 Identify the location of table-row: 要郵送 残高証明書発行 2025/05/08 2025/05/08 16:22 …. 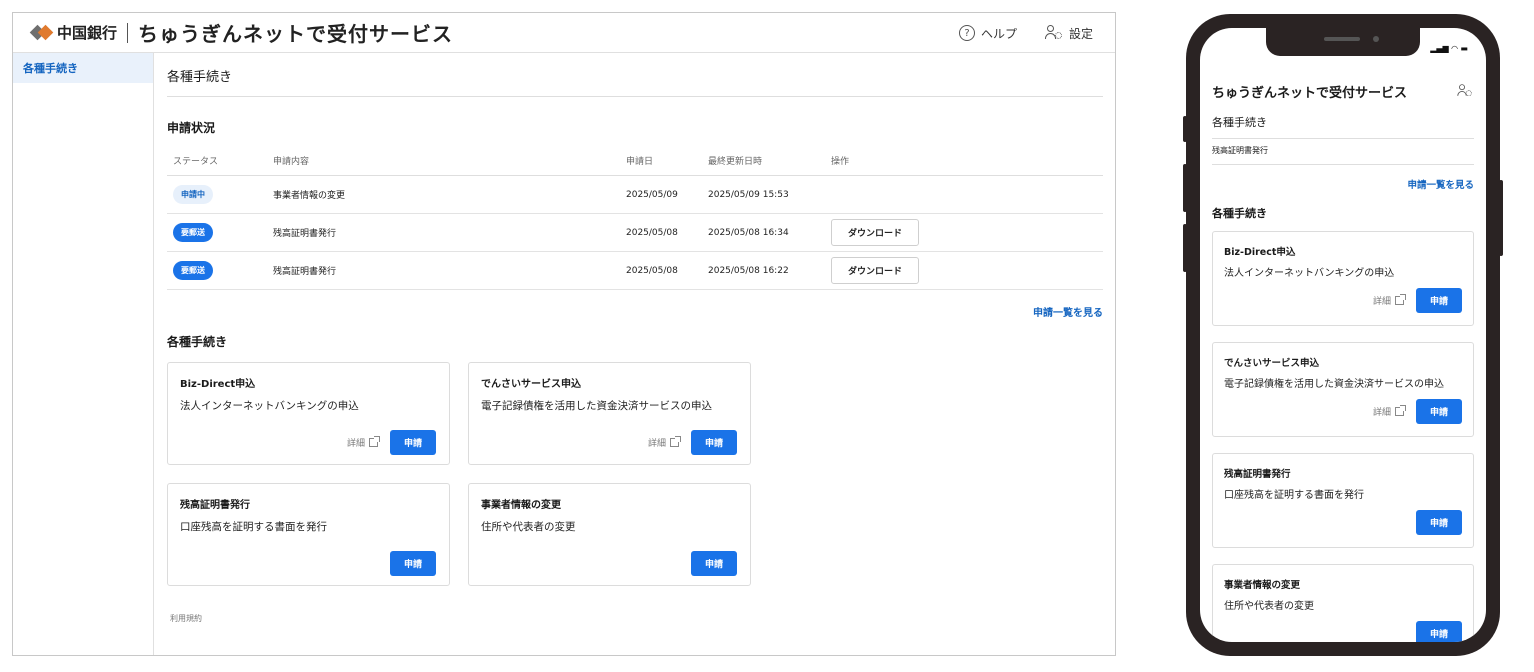
(635, 270).